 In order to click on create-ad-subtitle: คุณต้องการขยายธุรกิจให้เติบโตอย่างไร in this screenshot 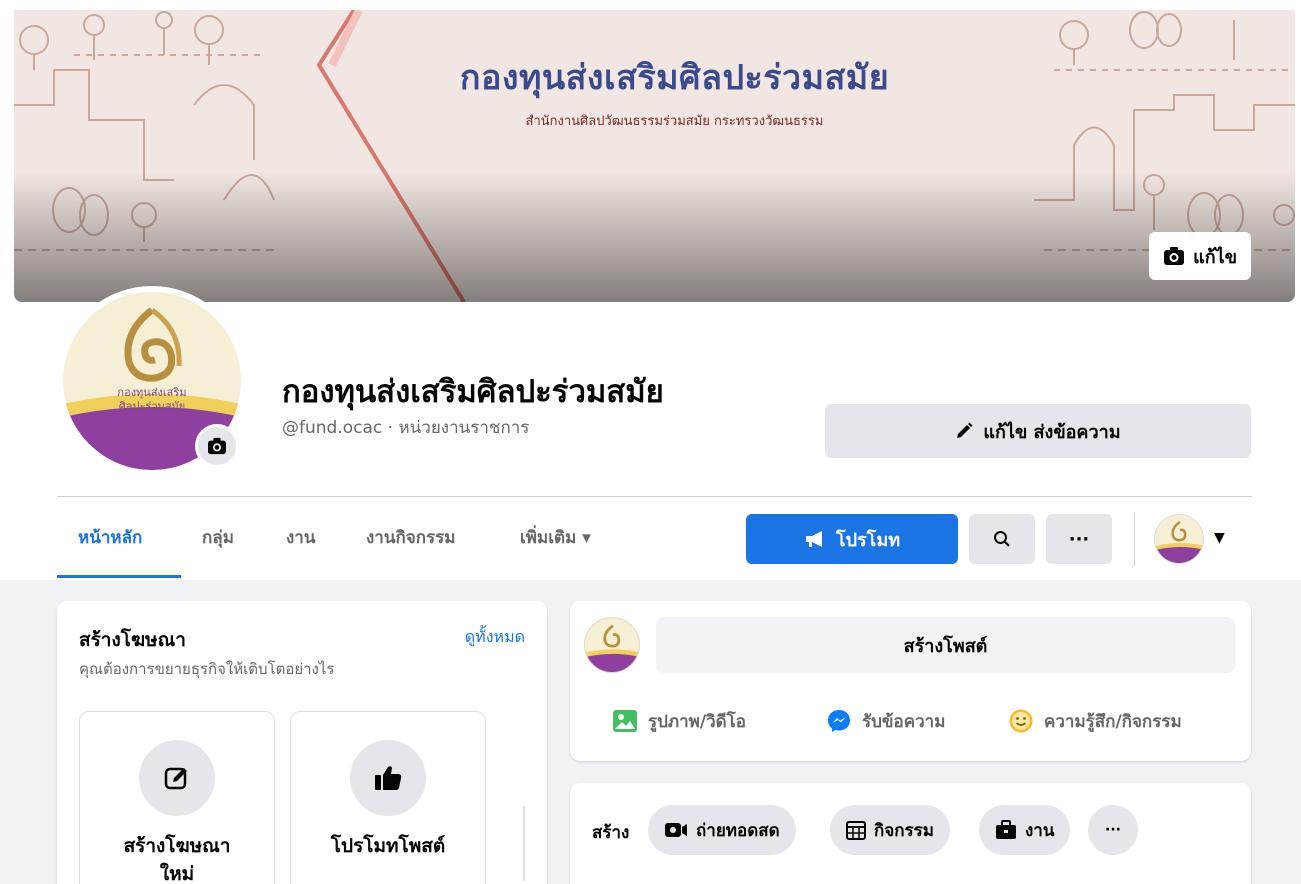, I will do `click(207, 669)`.